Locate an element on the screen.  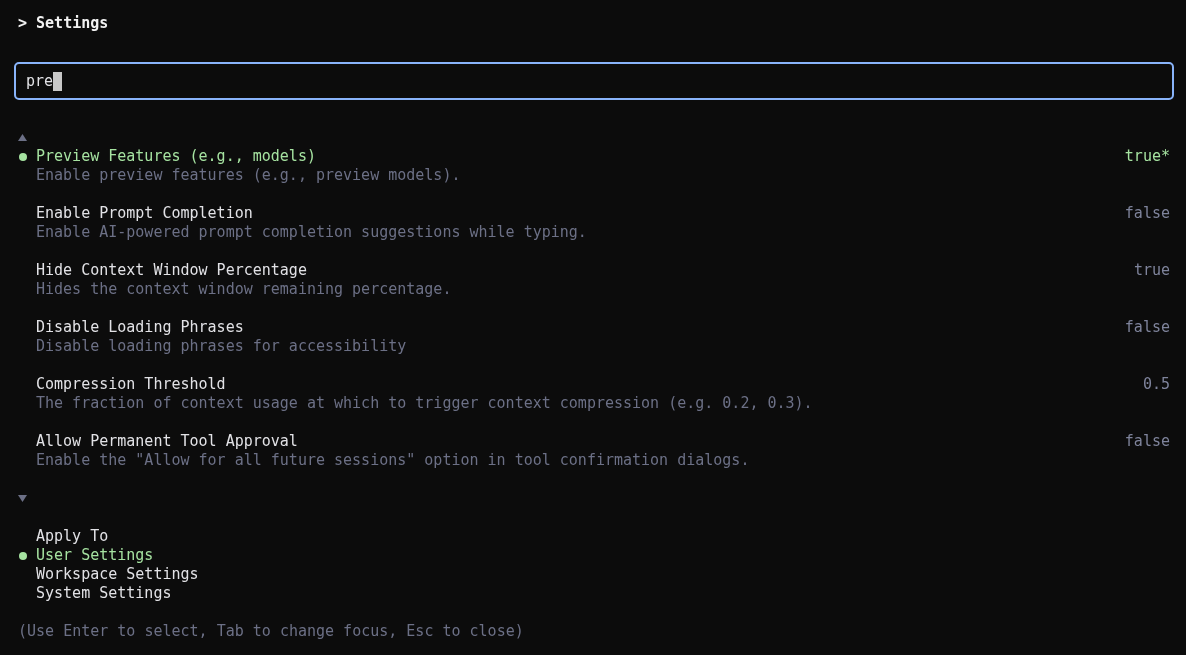
setting-value: 0.5 is located at coordinates (1156, 384).